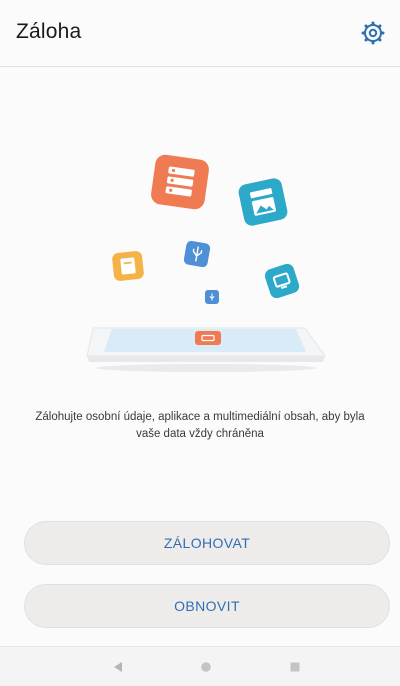  What do you see at coordinates (208, 338) in the screenshot?
I see `backup-icon` at bounding box center [208, 338].